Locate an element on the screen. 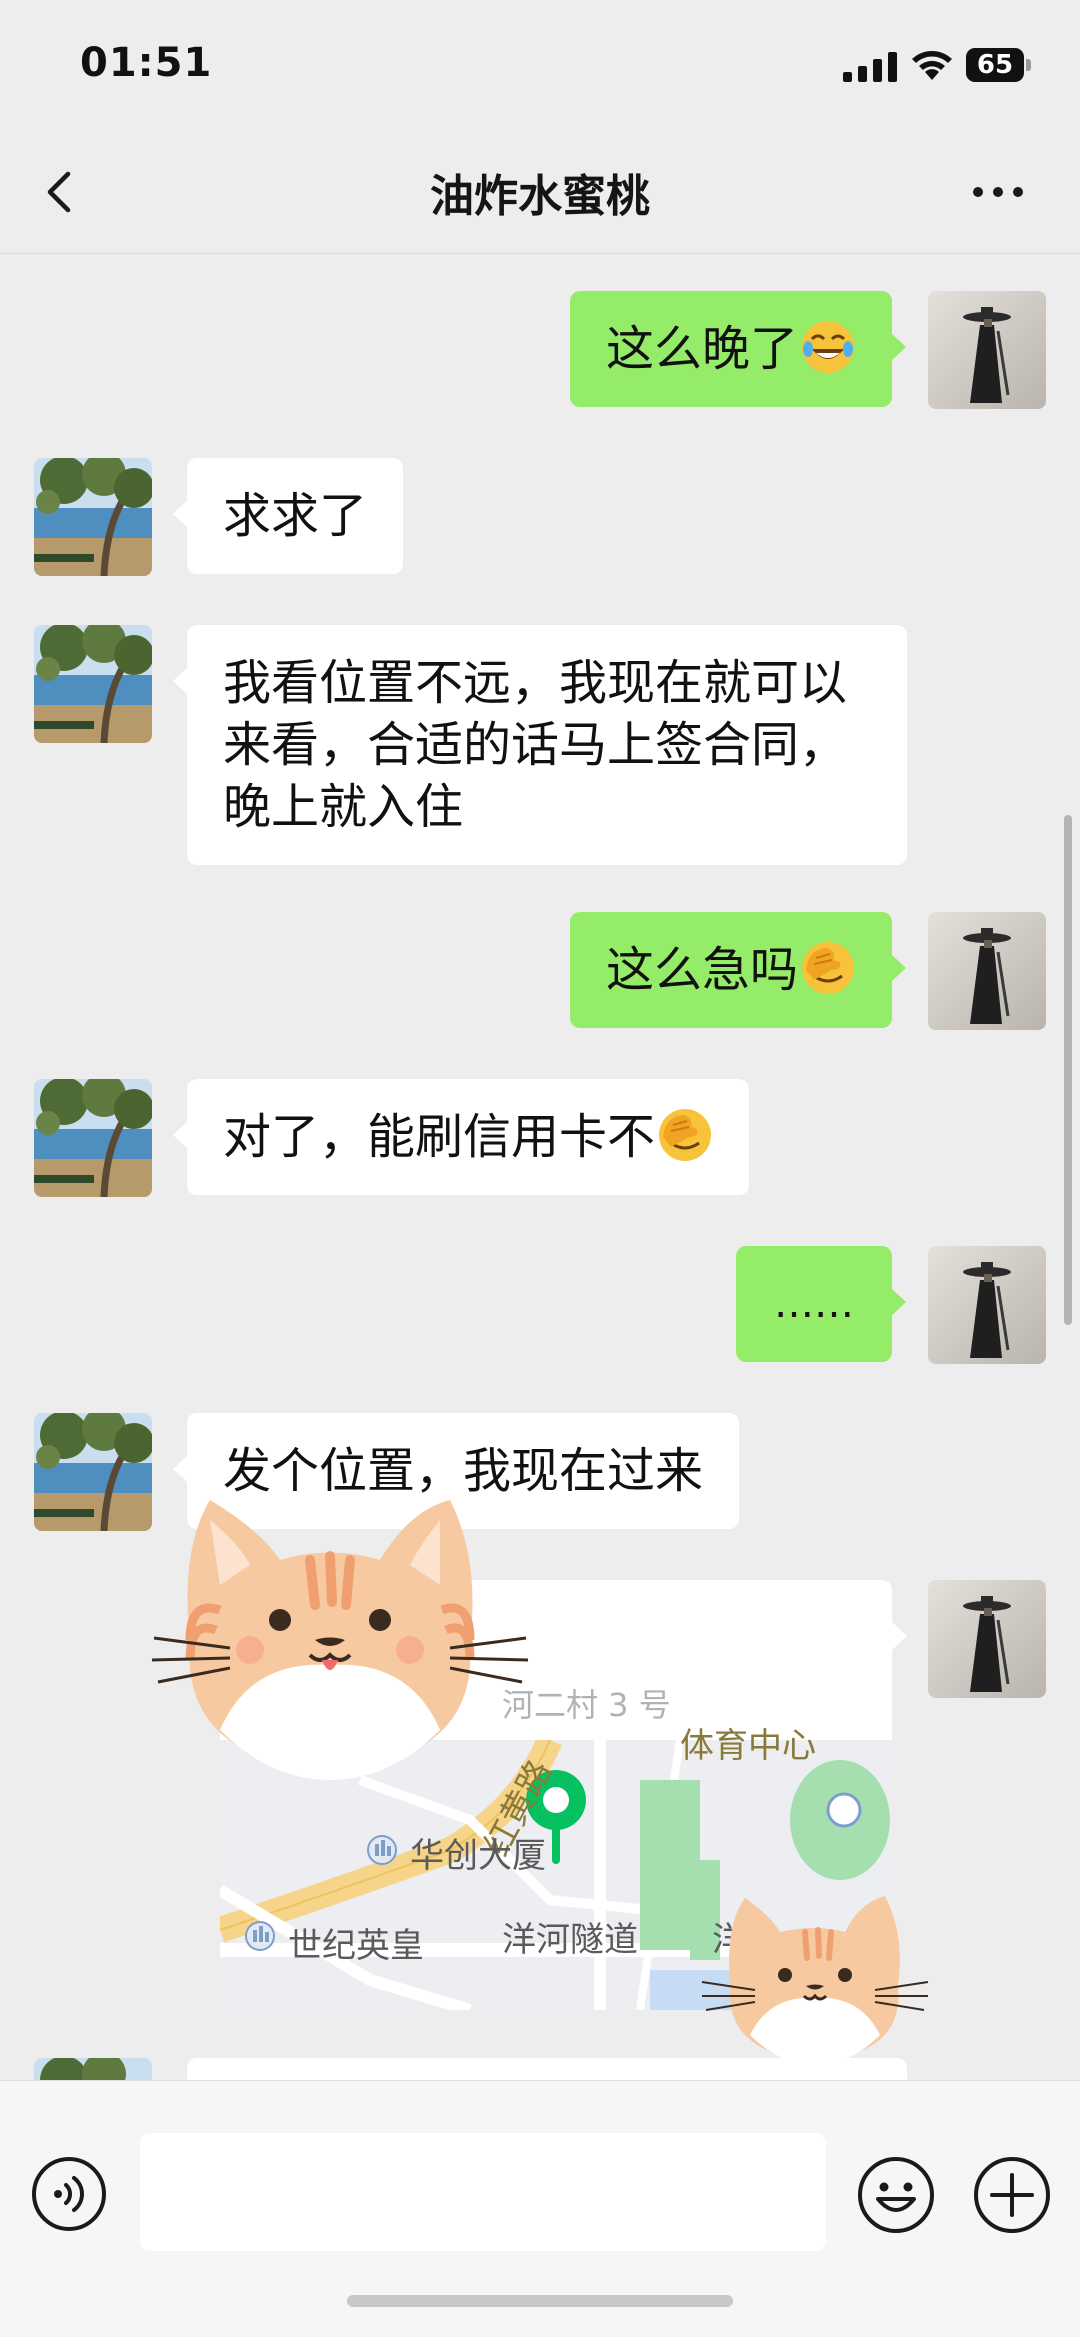 The width and height of the screenshot is (1080, 2337). map-label-mall: 世纪英皇 is located at coordinates (356, 1946).